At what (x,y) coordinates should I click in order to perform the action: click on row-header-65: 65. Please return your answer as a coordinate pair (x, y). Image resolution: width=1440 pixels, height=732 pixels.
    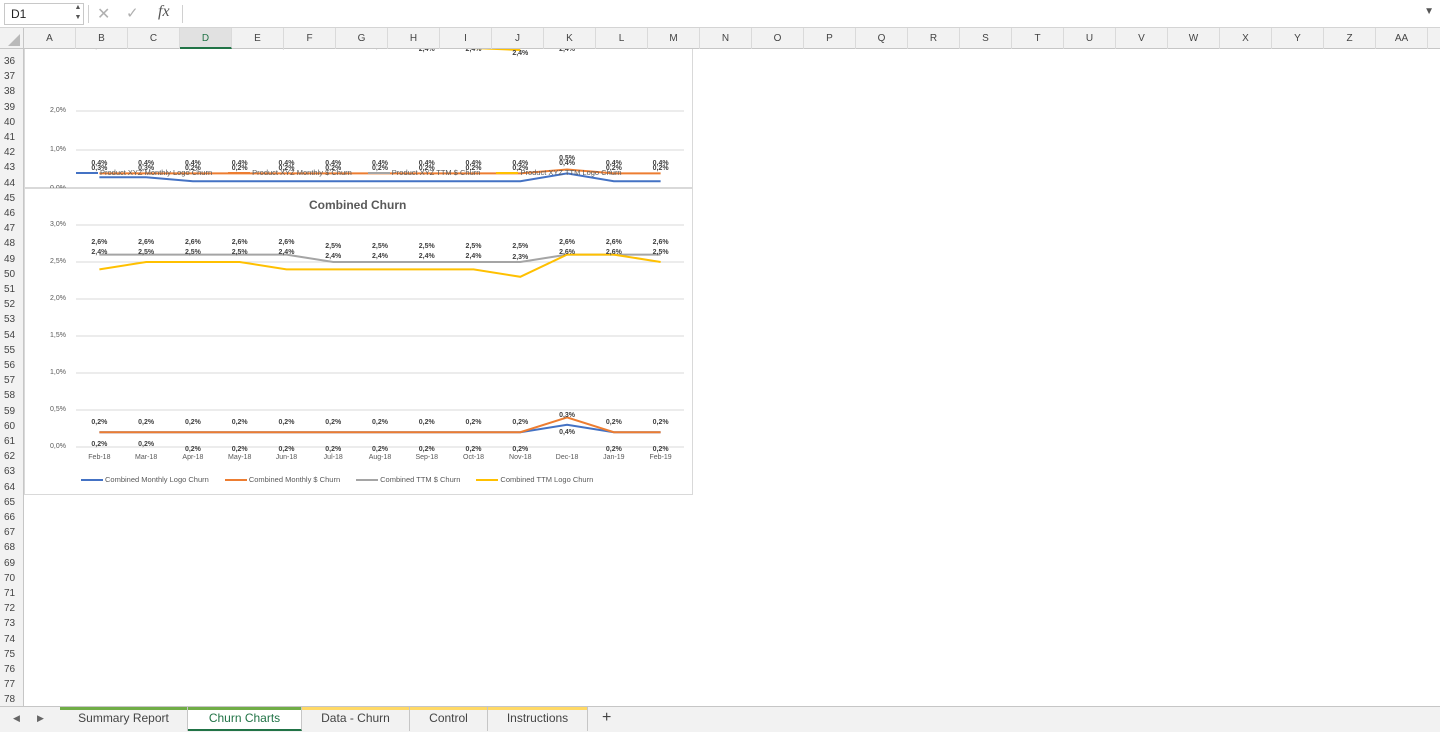
    Looking at the image, I should click on (11, 502).